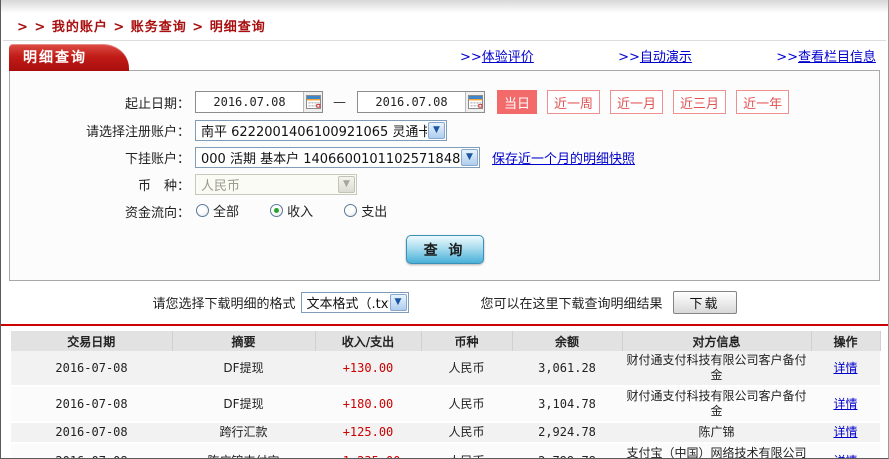 This screenshot has height=459, width=889. What do you see at coordinates (92, 341) in the screenshot?
I see `table-header-cell: 交易日期` at bounding box center [92, 341].